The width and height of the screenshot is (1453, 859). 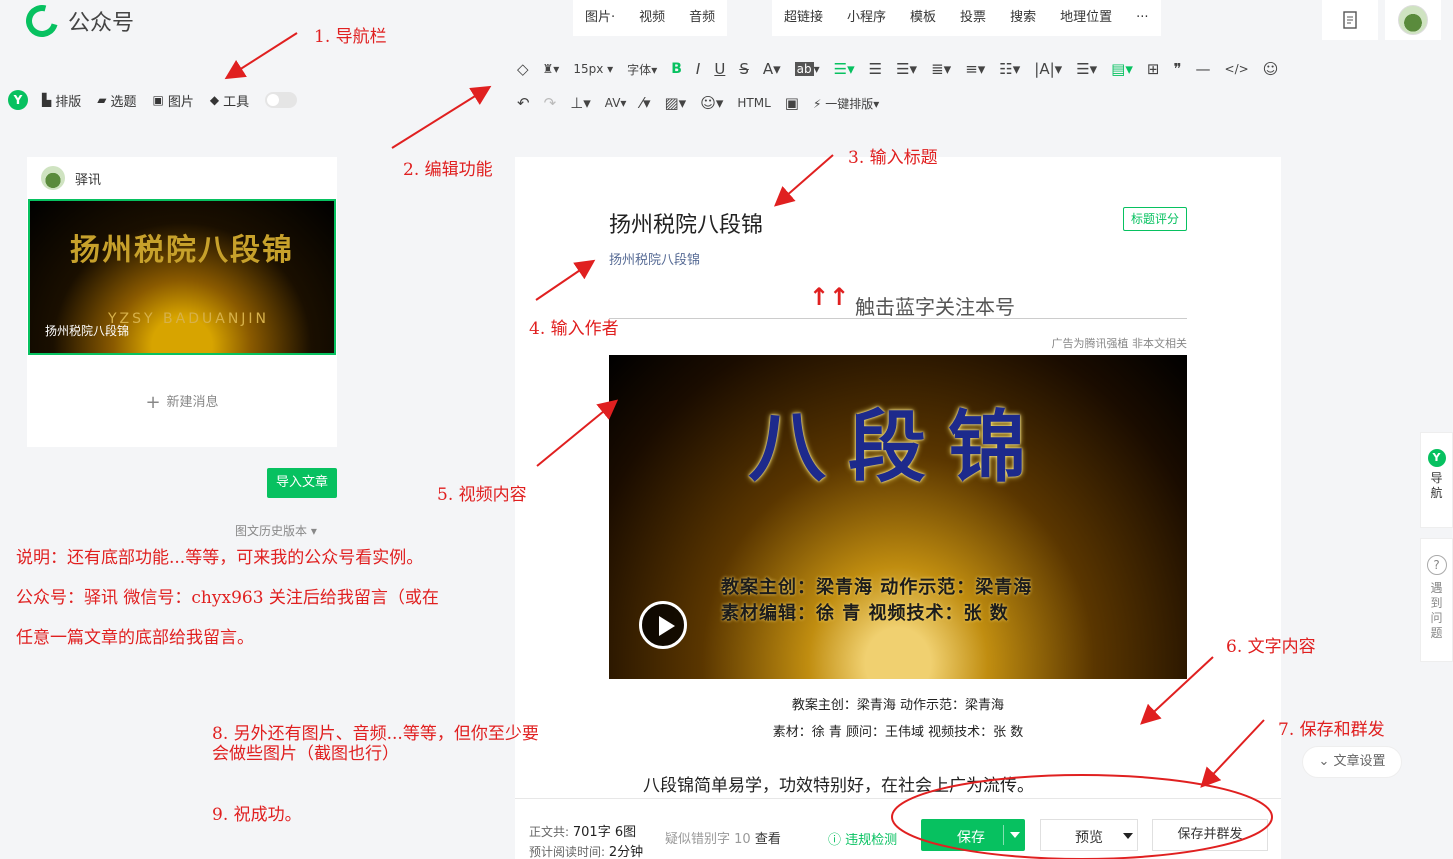 What do you see at coordinates (663, 625) in the screenshot?
I see `play-icon` at bounding box center [663, 625].